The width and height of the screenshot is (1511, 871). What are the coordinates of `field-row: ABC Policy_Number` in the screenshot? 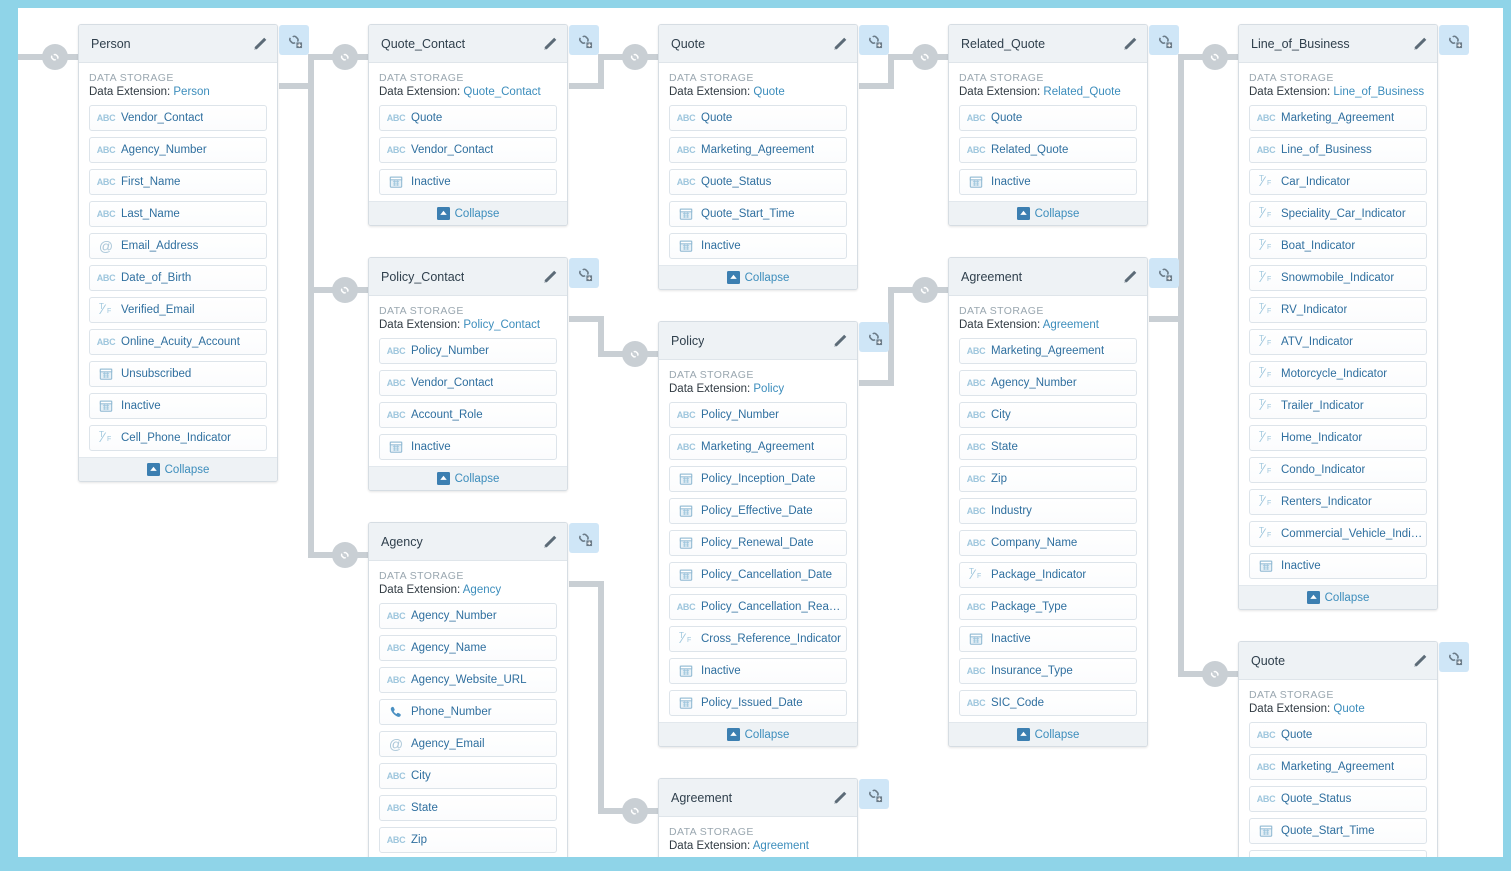 It's located at (758, 415).